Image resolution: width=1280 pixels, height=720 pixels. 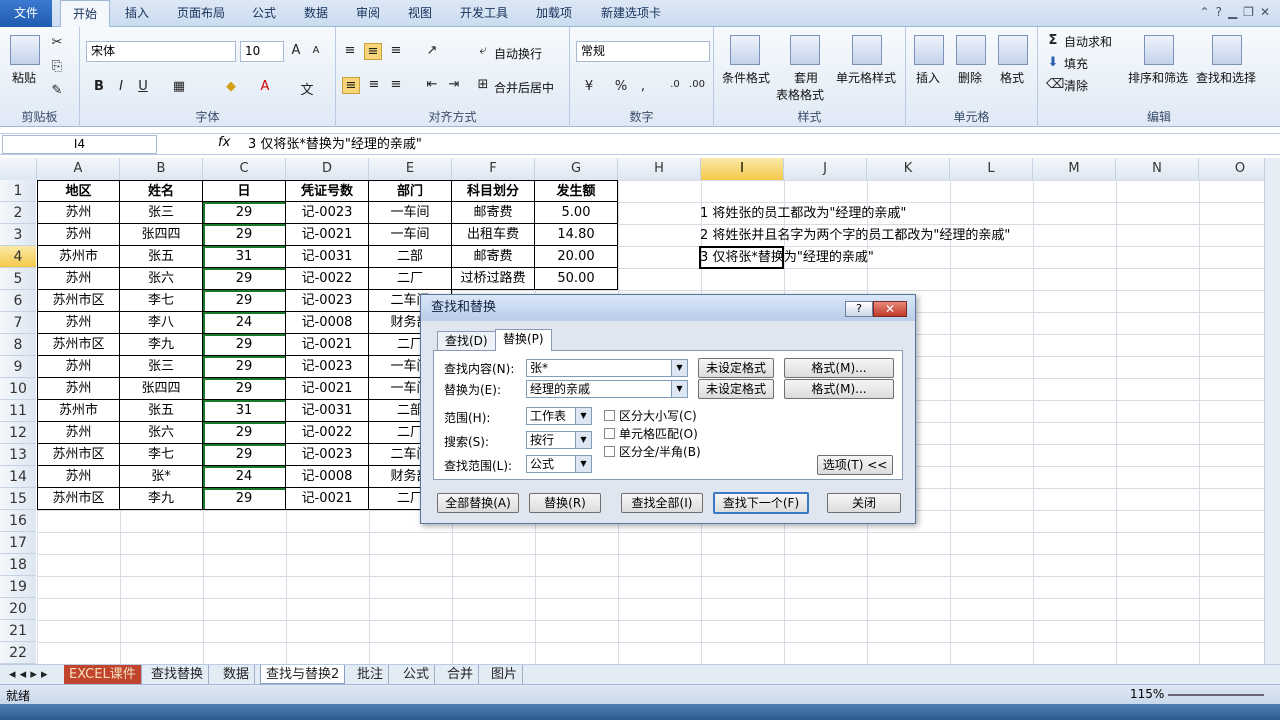 I want to click on row-header-19: 19, so click(x=18, y=587).